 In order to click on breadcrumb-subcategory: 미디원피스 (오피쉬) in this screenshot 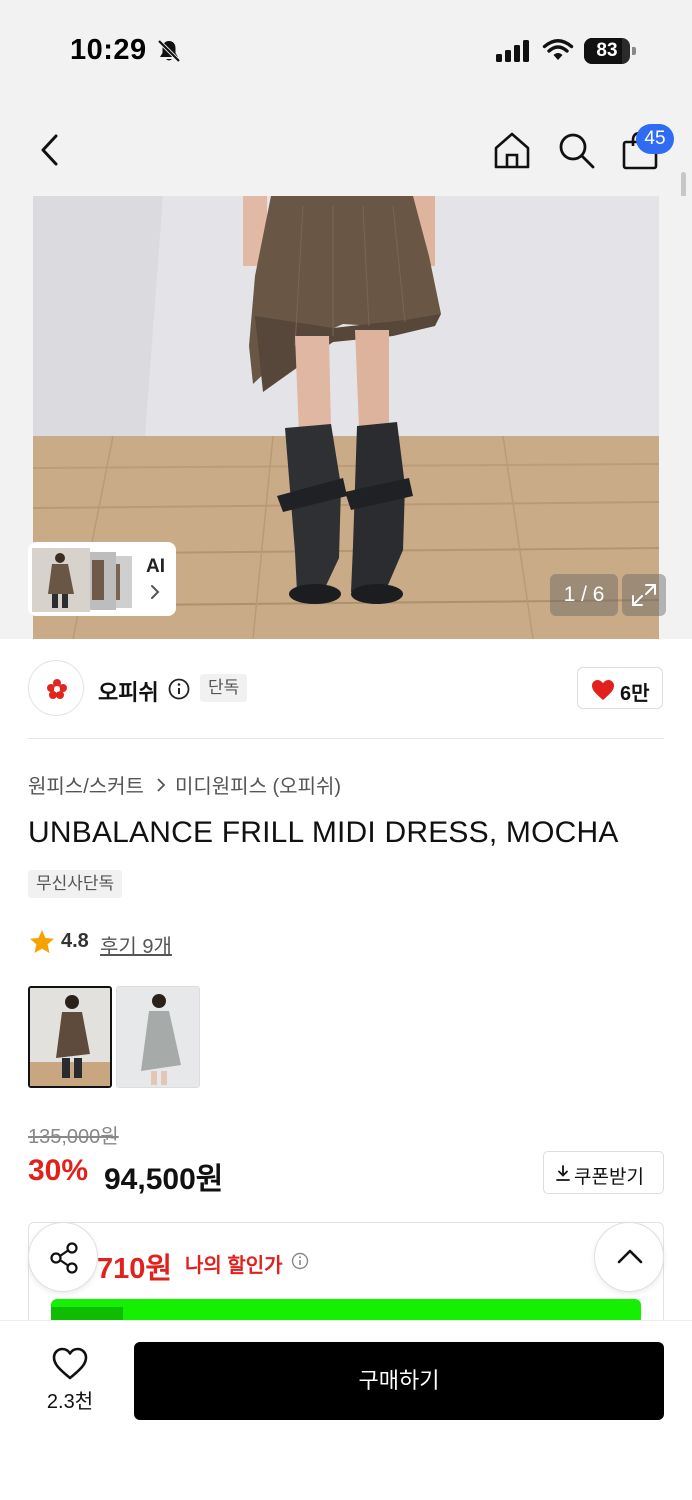, I will do `click(258, 784)`.